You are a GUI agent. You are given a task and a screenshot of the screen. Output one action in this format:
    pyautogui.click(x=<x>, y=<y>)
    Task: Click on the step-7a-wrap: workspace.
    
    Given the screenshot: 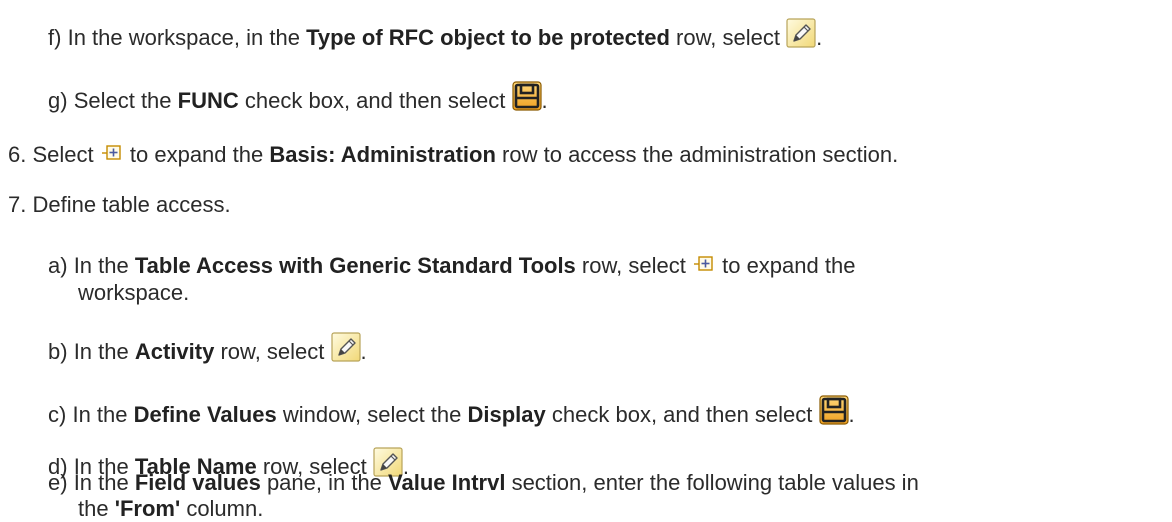 What is the action you would take?
    pyautogui.click(x=134, y=292)
    